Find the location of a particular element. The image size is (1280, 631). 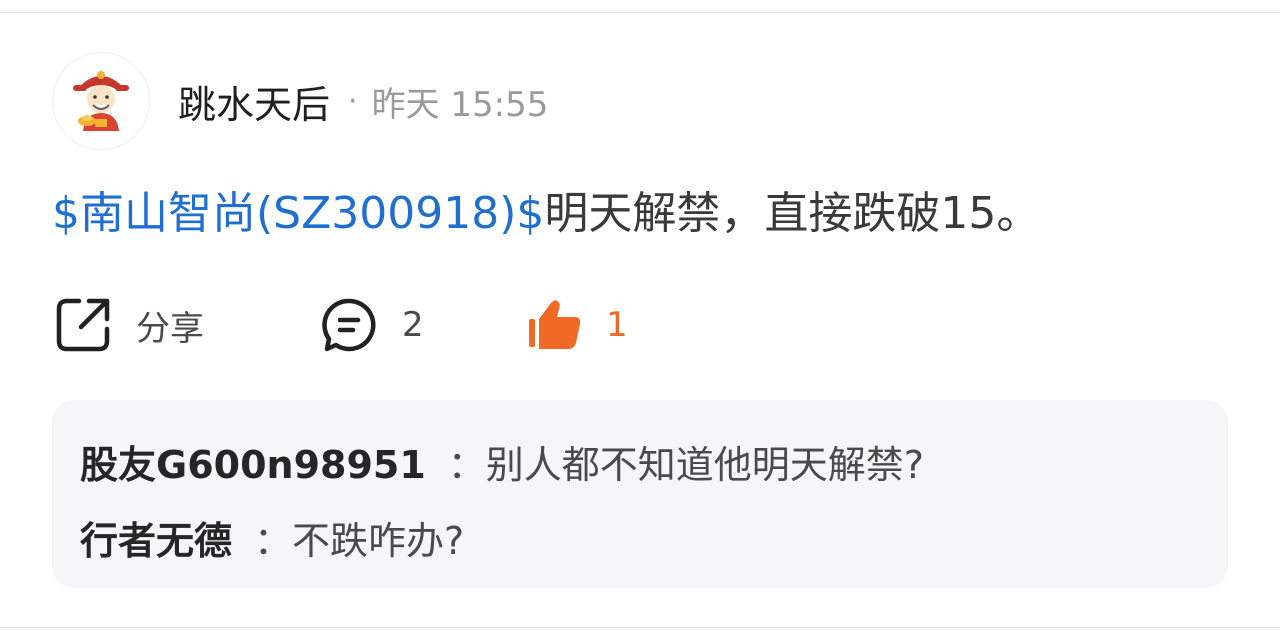

post-actions: 分享 2 1 is located at coordinates (340, 325).